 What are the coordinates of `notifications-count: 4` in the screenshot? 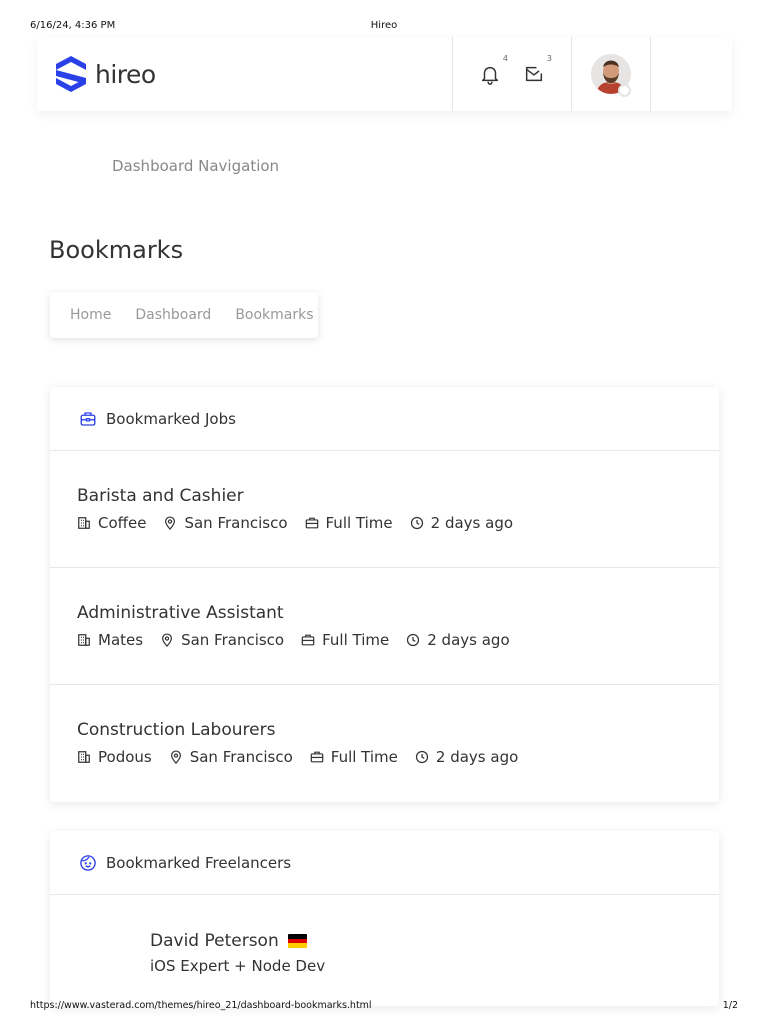 It's located at (505, 58).